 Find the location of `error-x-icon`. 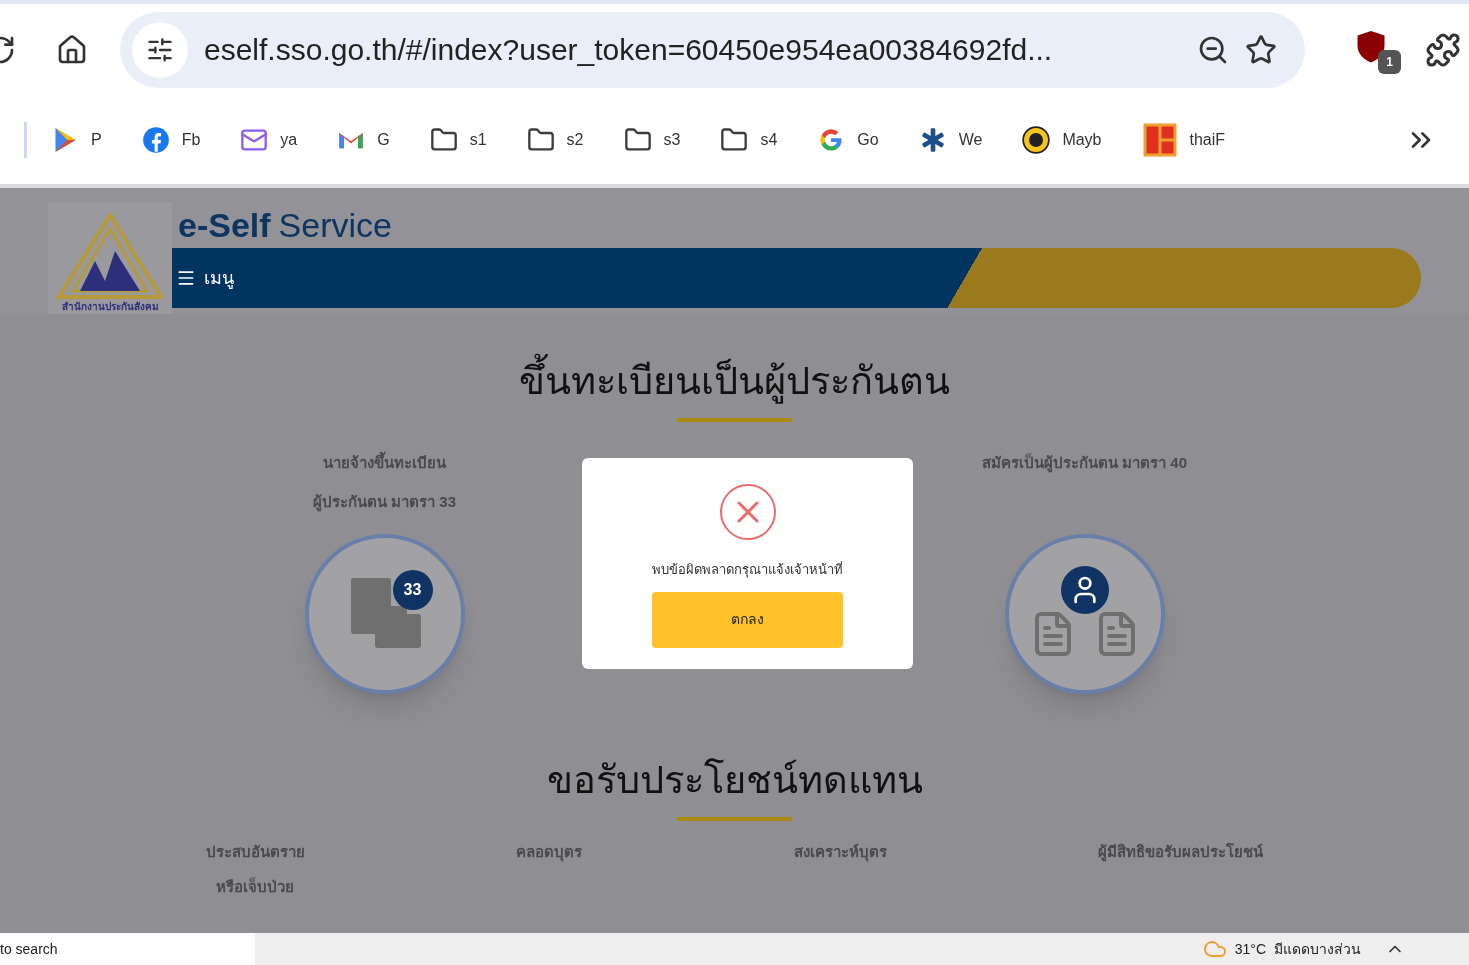

error-x-icon is located at coordinates (747, 512).